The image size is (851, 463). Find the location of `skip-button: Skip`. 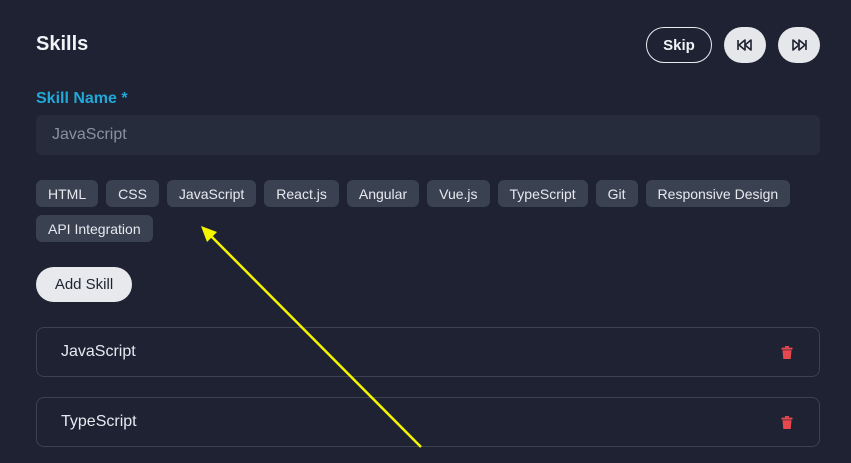

skip-button: Skip is located at coordinates (679, 45).